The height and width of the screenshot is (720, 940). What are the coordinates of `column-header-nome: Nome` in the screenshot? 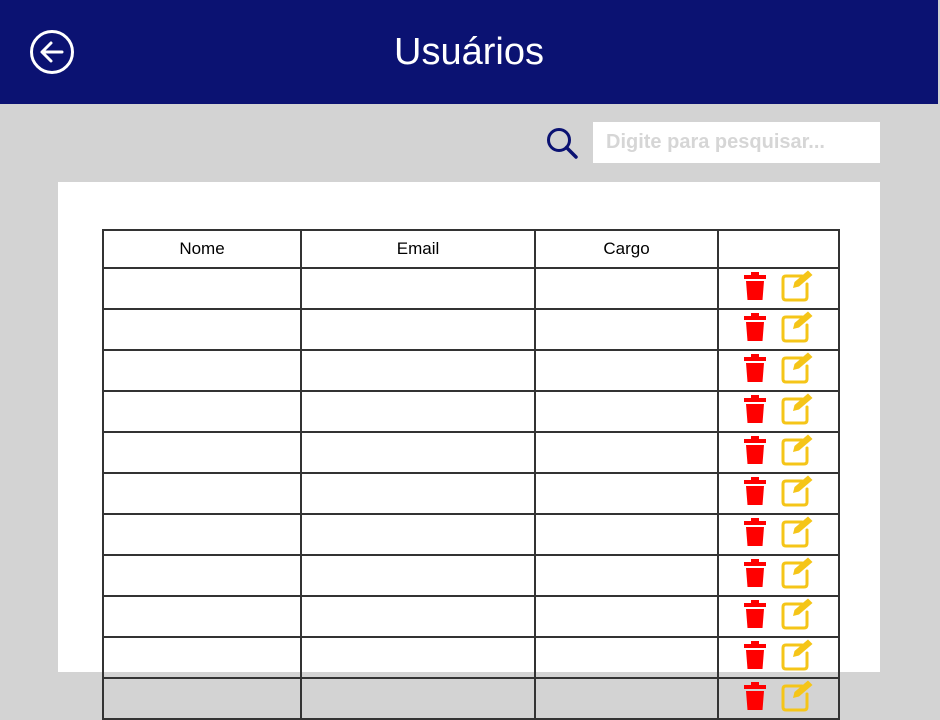 It's located at (202, 249).